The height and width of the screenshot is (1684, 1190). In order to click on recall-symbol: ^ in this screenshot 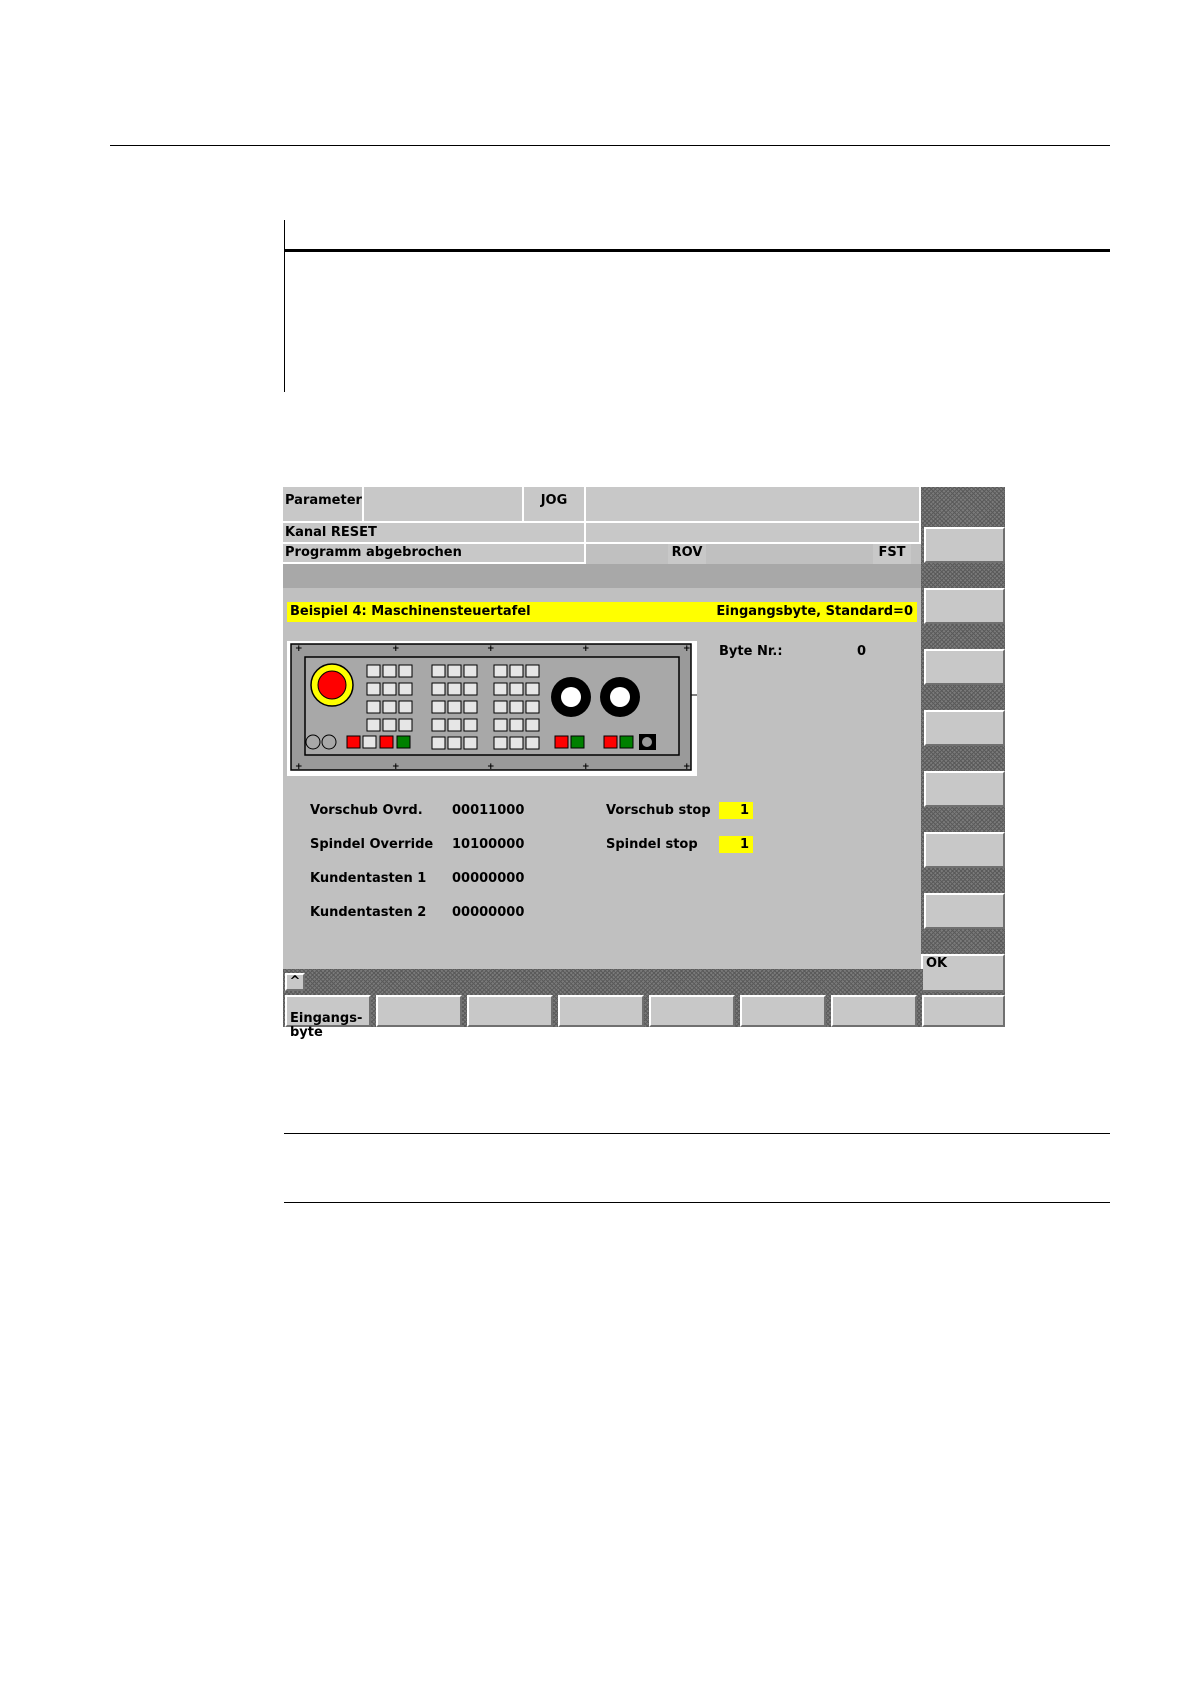, I will do `click(295, 981)`.